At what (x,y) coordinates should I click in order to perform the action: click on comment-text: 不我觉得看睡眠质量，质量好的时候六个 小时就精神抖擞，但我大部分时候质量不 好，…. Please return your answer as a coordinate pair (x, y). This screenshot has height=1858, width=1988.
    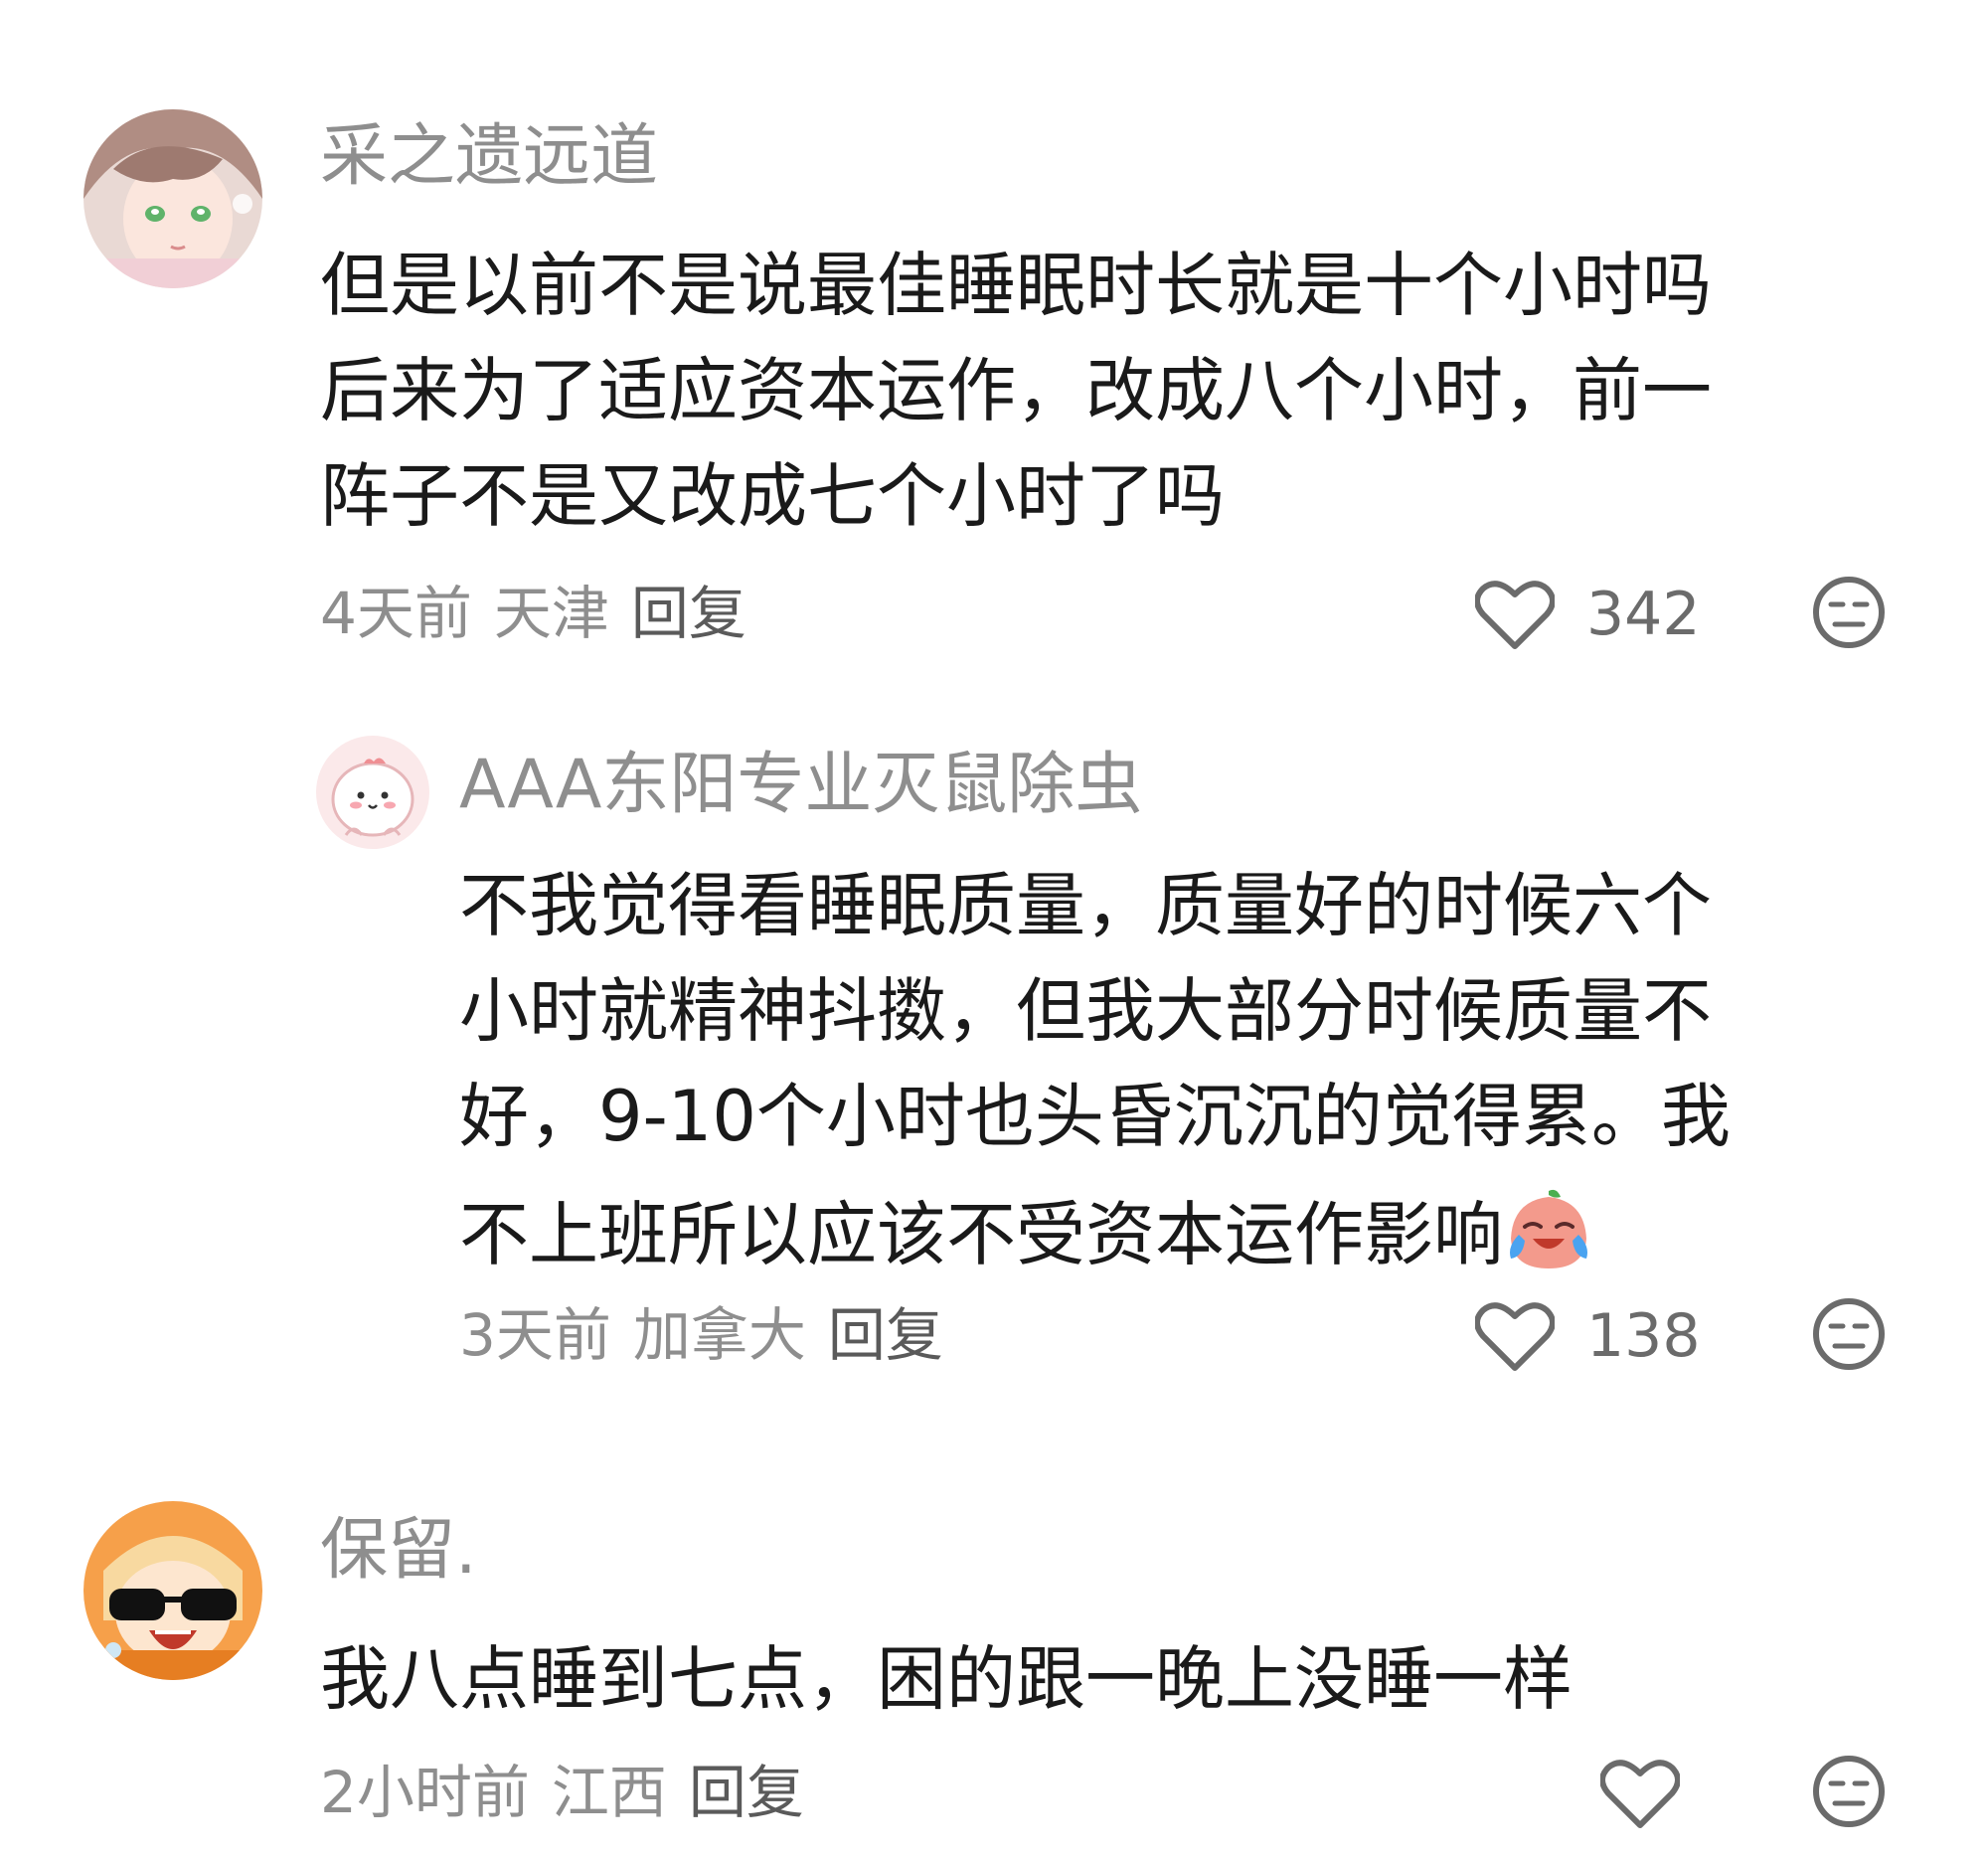
    Looking at the image, I should click on (1095, 1081).